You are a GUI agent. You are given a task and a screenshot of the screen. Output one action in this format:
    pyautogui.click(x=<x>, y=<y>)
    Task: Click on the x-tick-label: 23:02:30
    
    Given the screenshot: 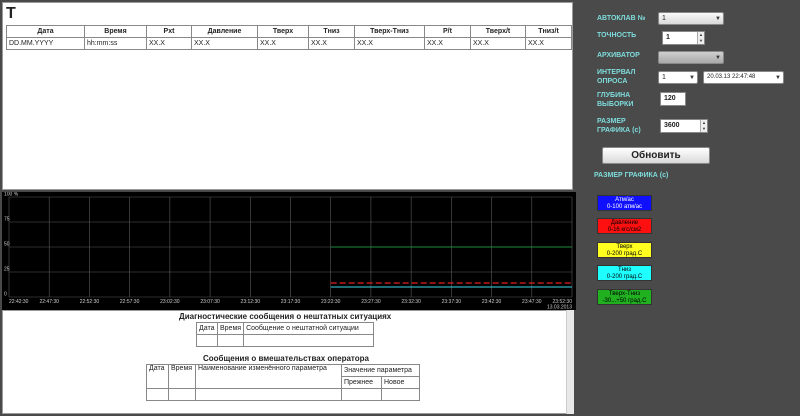 What is the action you would take?
    pyautogui.click(x=170, y=302)
    